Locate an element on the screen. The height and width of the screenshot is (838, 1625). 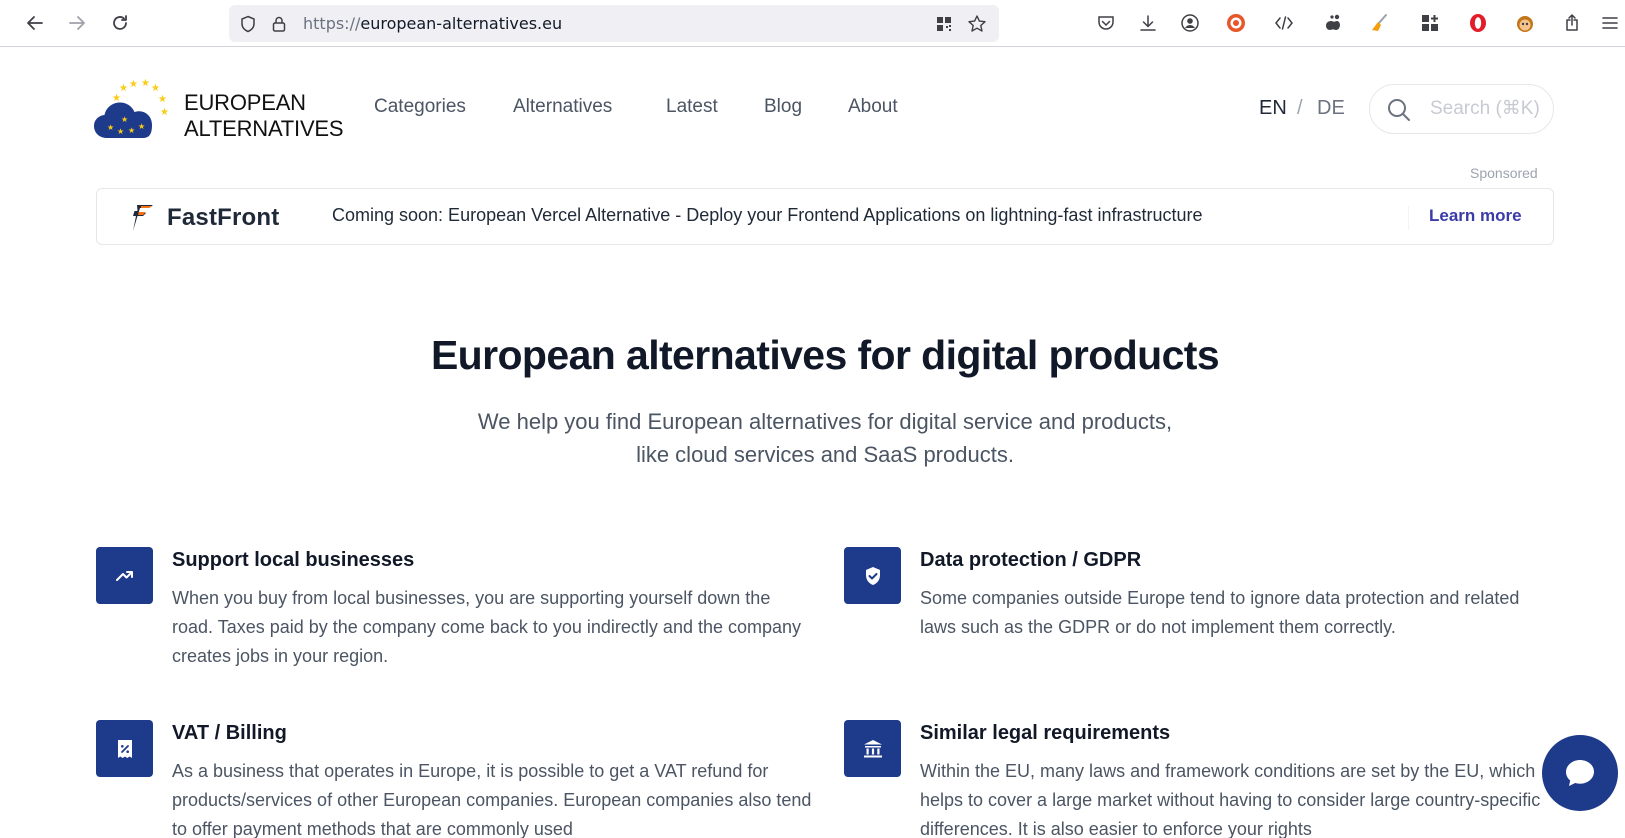
extension-grid-icon is located at coordinates (1430, 23).